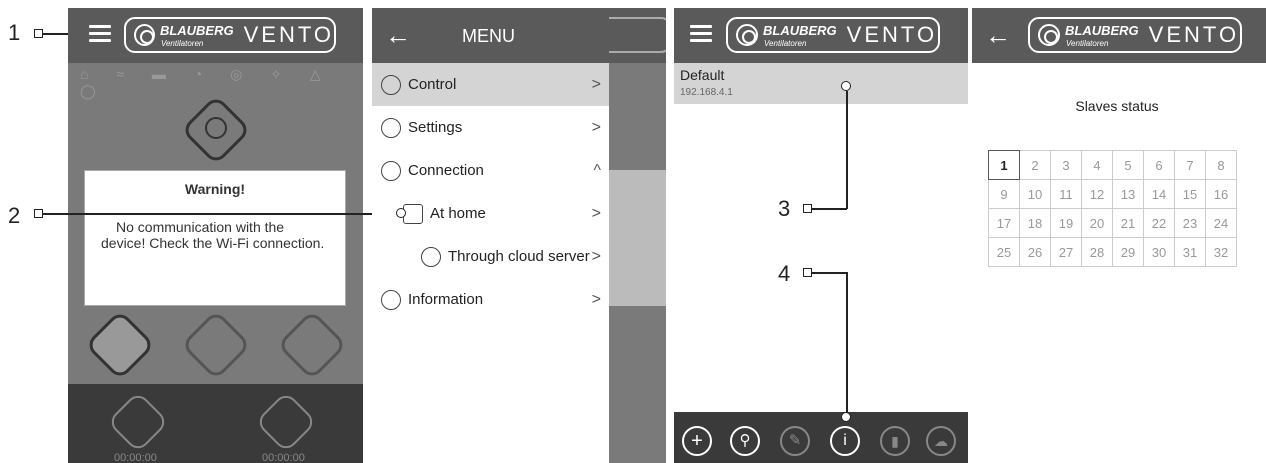  What do you see at coordinates (1159, 165) in the screenshot?
I see `slave-cell: 6` at bounding box center [1159, 165].